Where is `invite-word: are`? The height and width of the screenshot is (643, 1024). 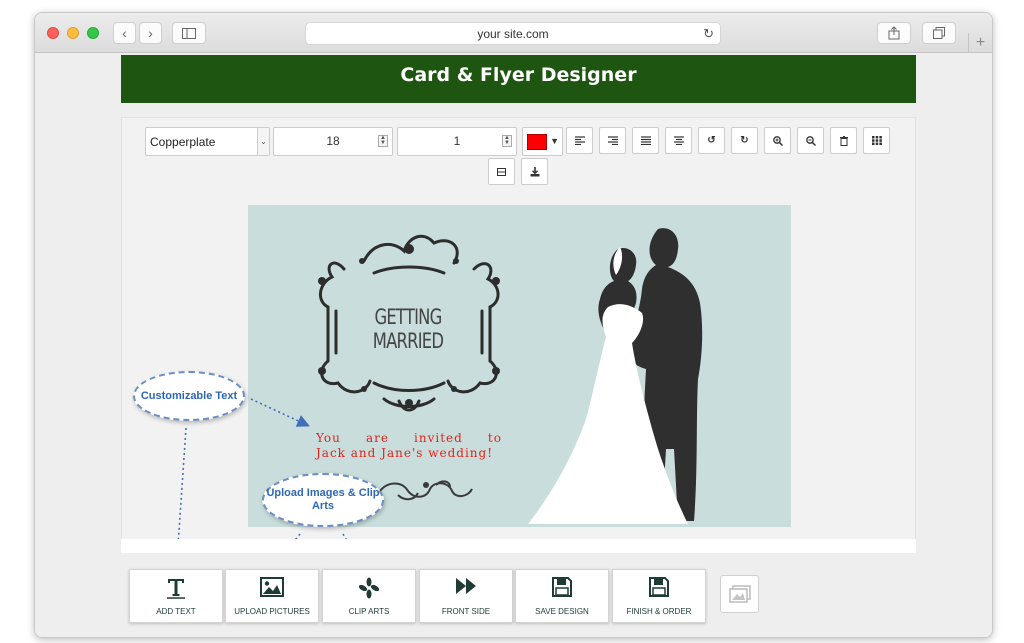
invite-word: are is located at coordinates (377, 438).